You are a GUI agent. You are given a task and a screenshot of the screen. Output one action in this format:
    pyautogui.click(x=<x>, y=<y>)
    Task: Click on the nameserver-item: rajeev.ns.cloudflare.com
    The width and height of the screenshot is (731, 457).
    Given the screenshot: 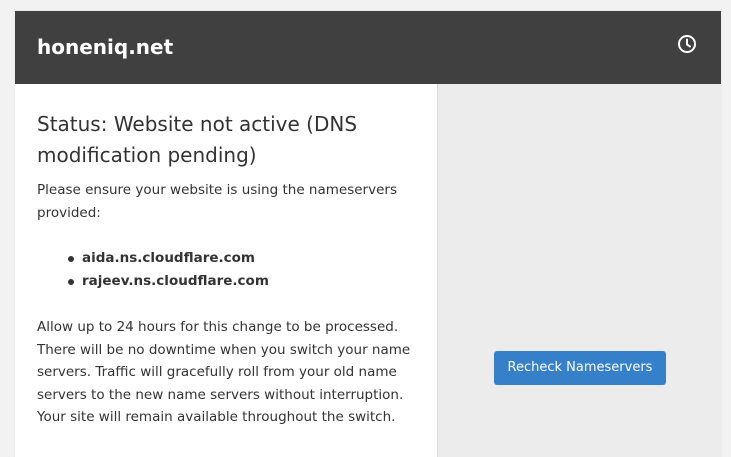 What is the action you would take?
    pyautogui.click(x=153, y=281)
    